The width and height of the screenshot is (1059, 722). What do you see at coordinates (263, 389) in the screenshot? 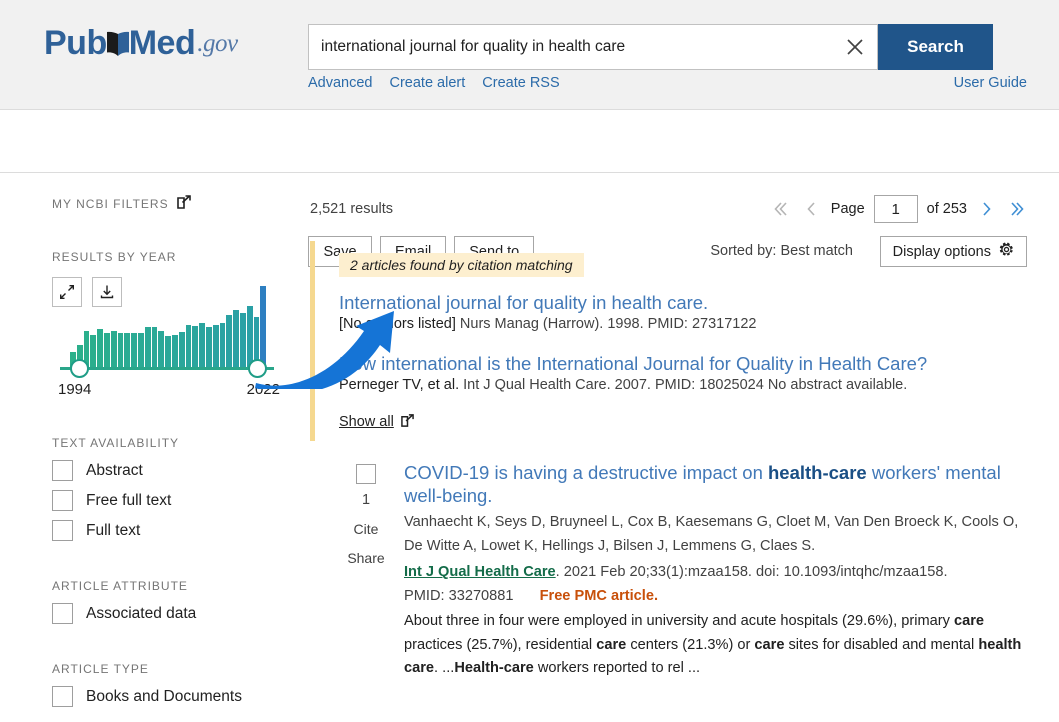
I see `year-end-label: 2022` at bounding box center [263, 389].